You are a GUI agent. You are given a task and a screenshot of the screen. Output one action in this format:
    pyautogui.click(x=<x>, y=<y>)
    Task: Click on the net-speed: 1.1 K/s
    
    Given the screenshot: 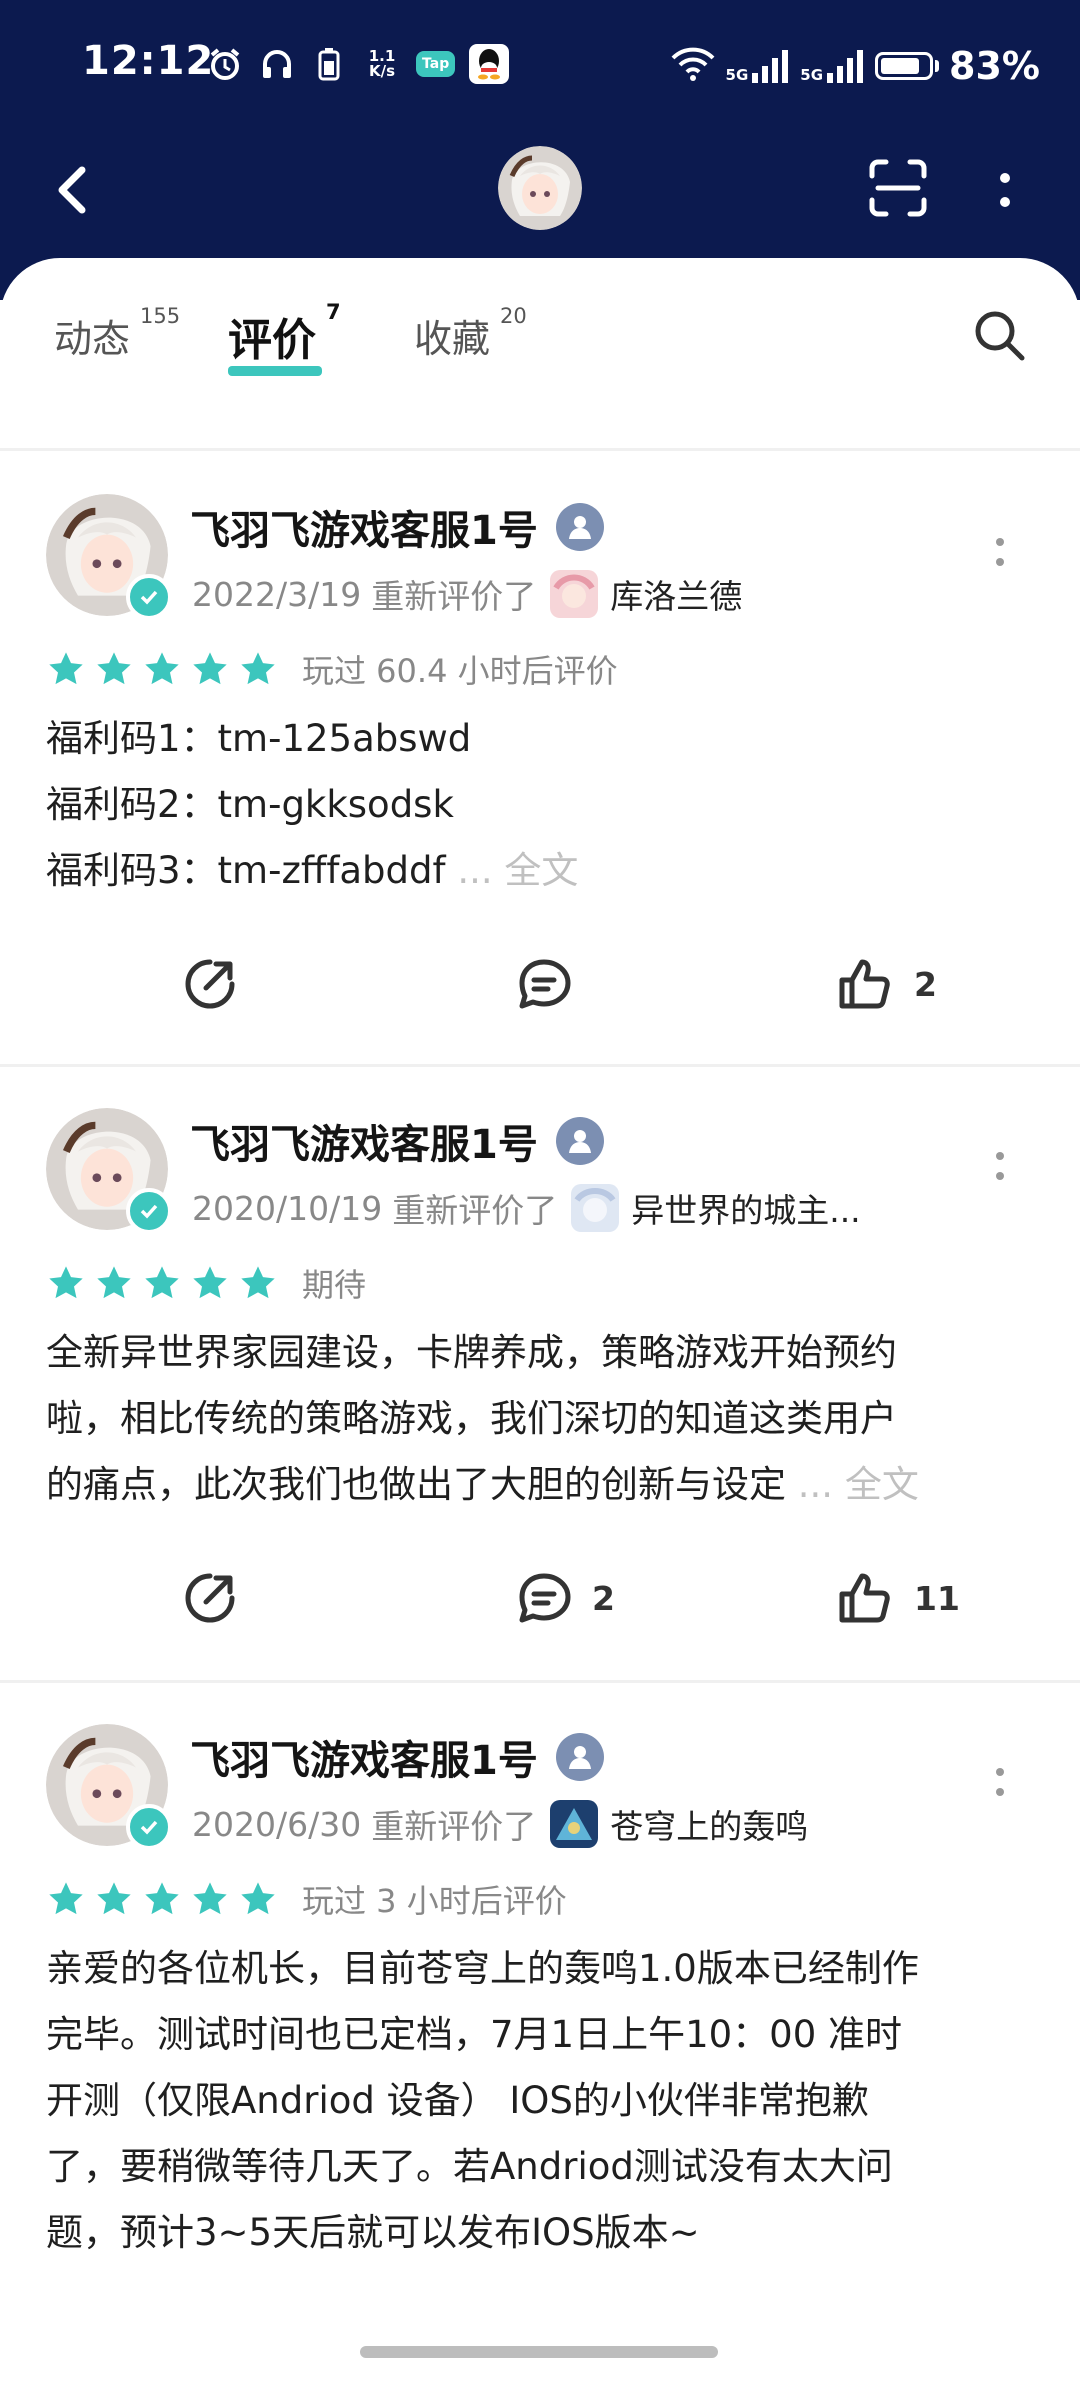 What is the action you would take?
    pyautogui.click(x=382, y=64)
    